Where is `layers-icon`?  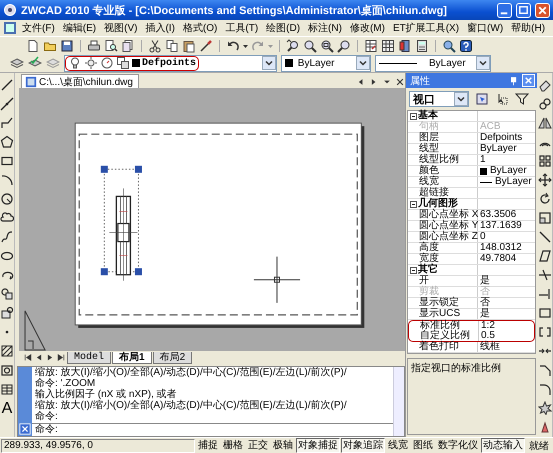
layers-icon is located at coordinates (17, 63).